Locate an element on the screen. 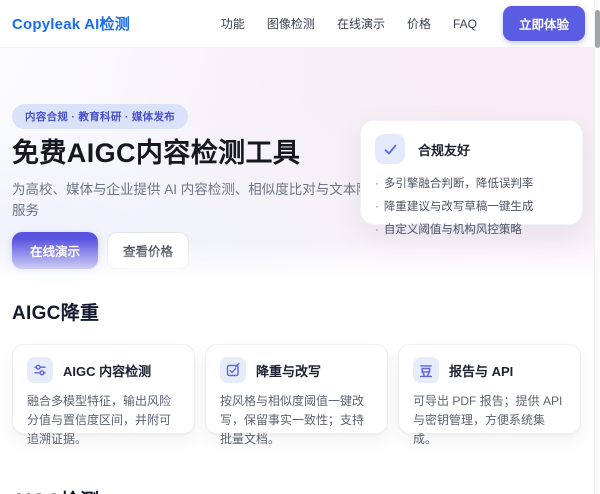  compliance-card-title: 合规友好 is located at coordinates (444, 150).